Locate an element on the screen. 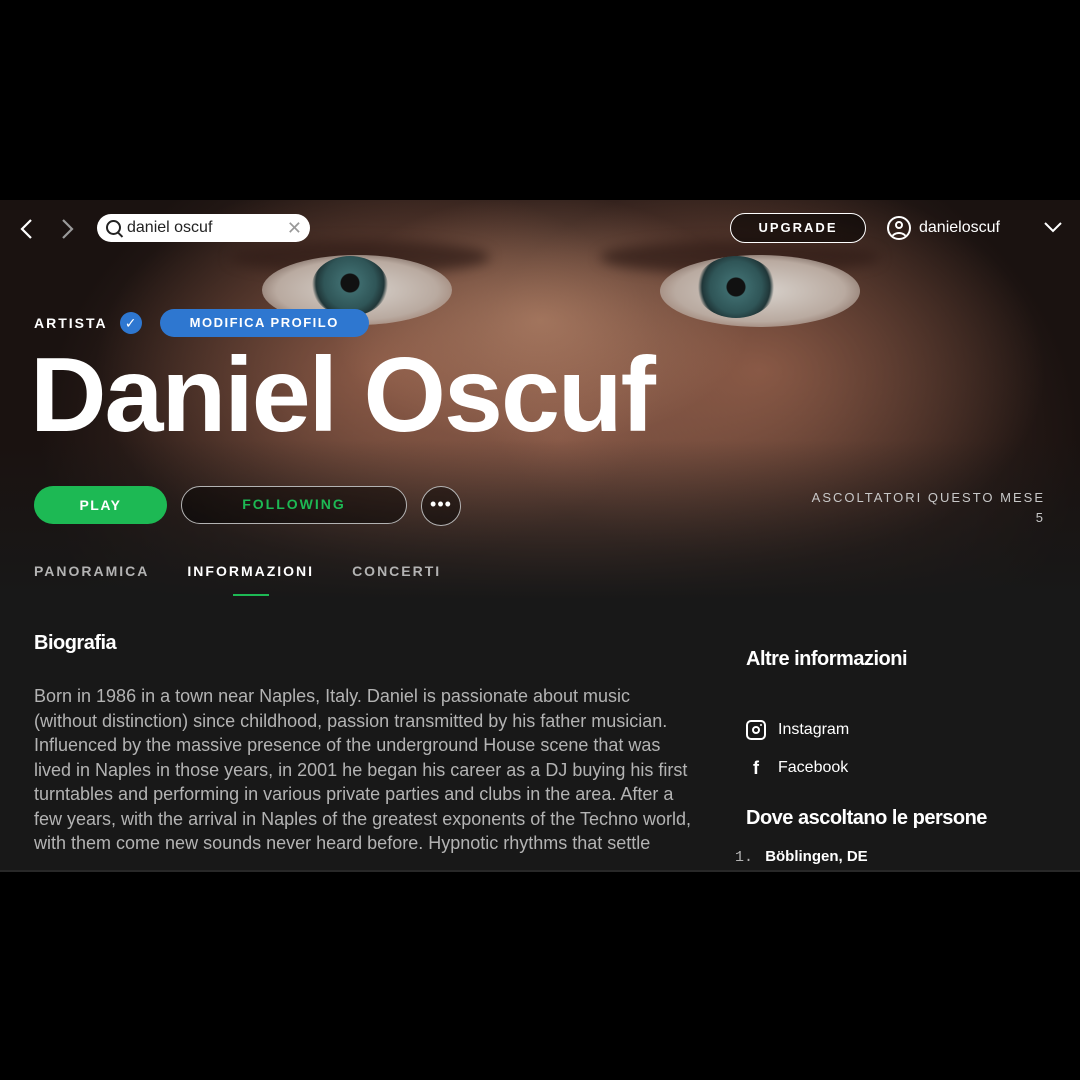 The height and width of the screenshot is (1080, 1080). artist-badge-row: ARTISTA ✓ MODIFICA PROFILO is located at coordinates (201, 323).